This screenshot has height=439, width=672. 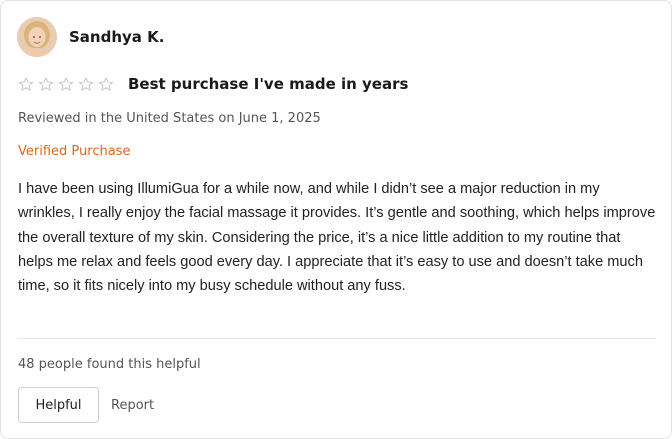 I want to click on review-actions: Helpful Report, so click(x=86, y=405).